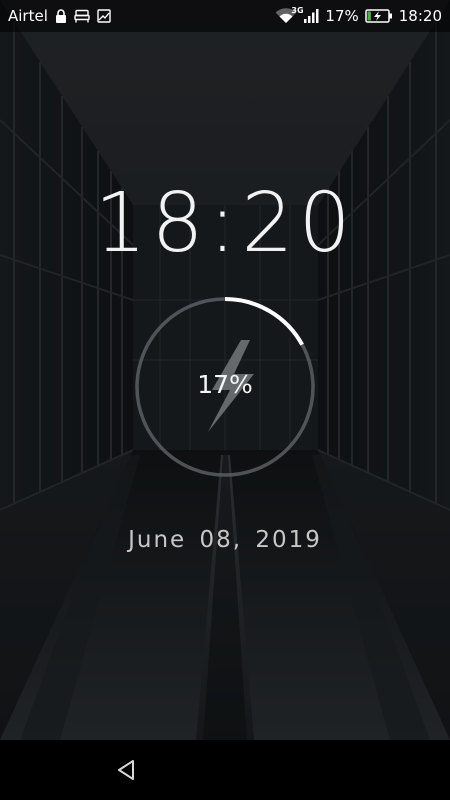 The width and height of the screenshot is (450, 800). What do you see at coordinates (225, 223) in the screenshot?
I see `lockscreen-clock: 18:20` at bounding box center [225, 223].